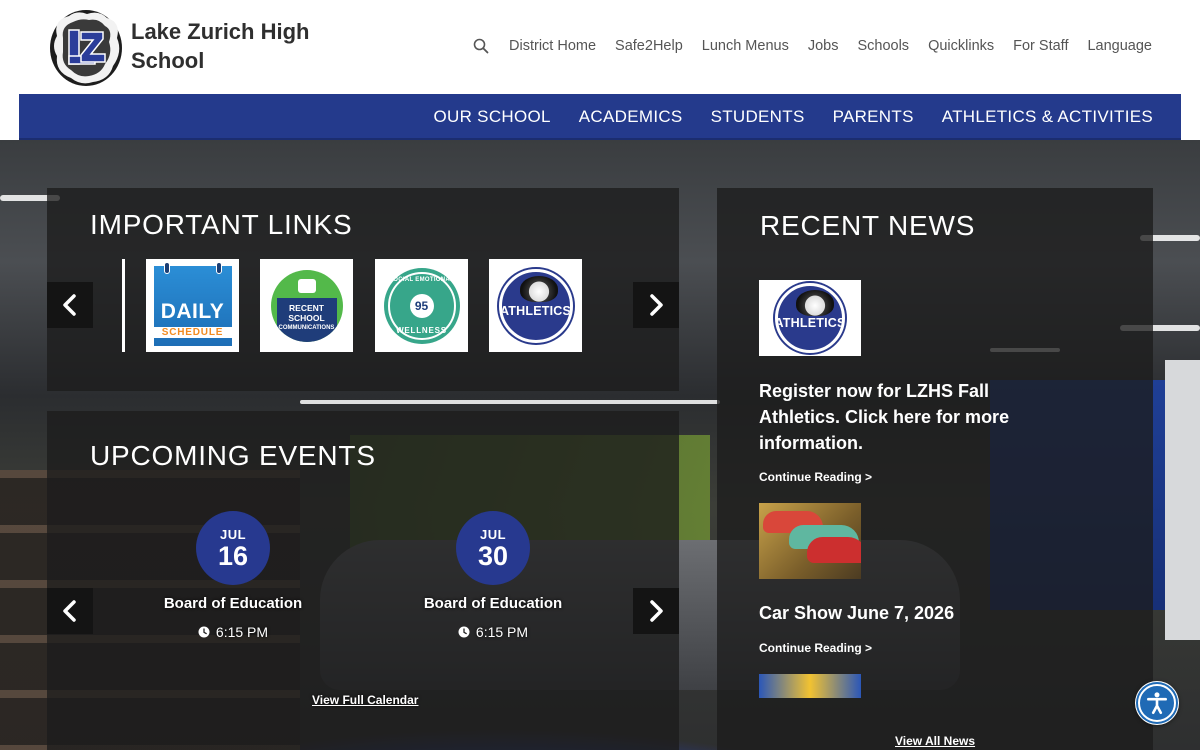 This screenshot has width=1200, height=750. I want to click on athletics-tile: ATHLETICS, so click(535, 305).